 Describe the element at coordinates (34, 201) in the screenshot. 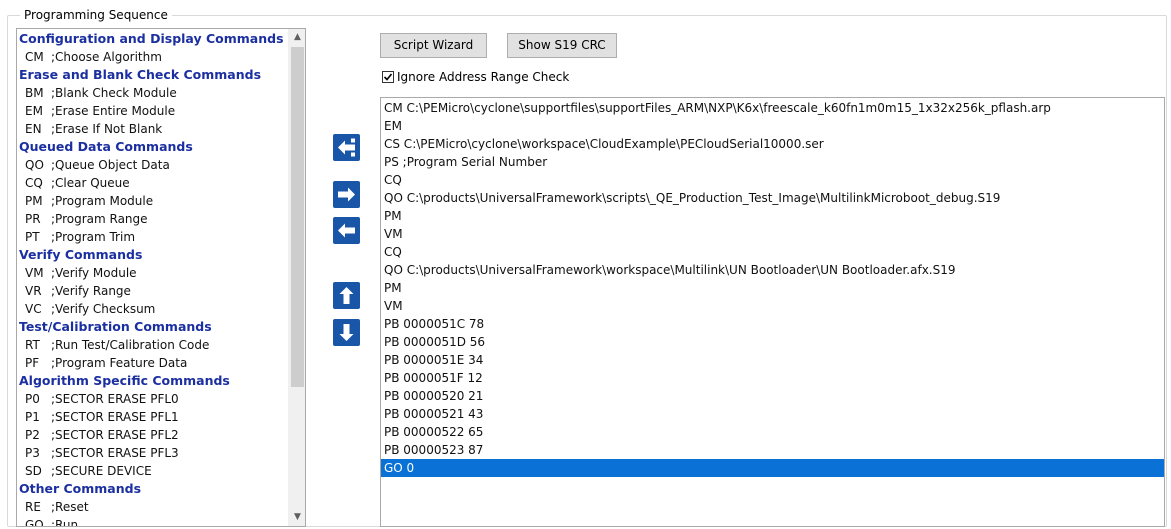

I see `command-code: PM` at that location.